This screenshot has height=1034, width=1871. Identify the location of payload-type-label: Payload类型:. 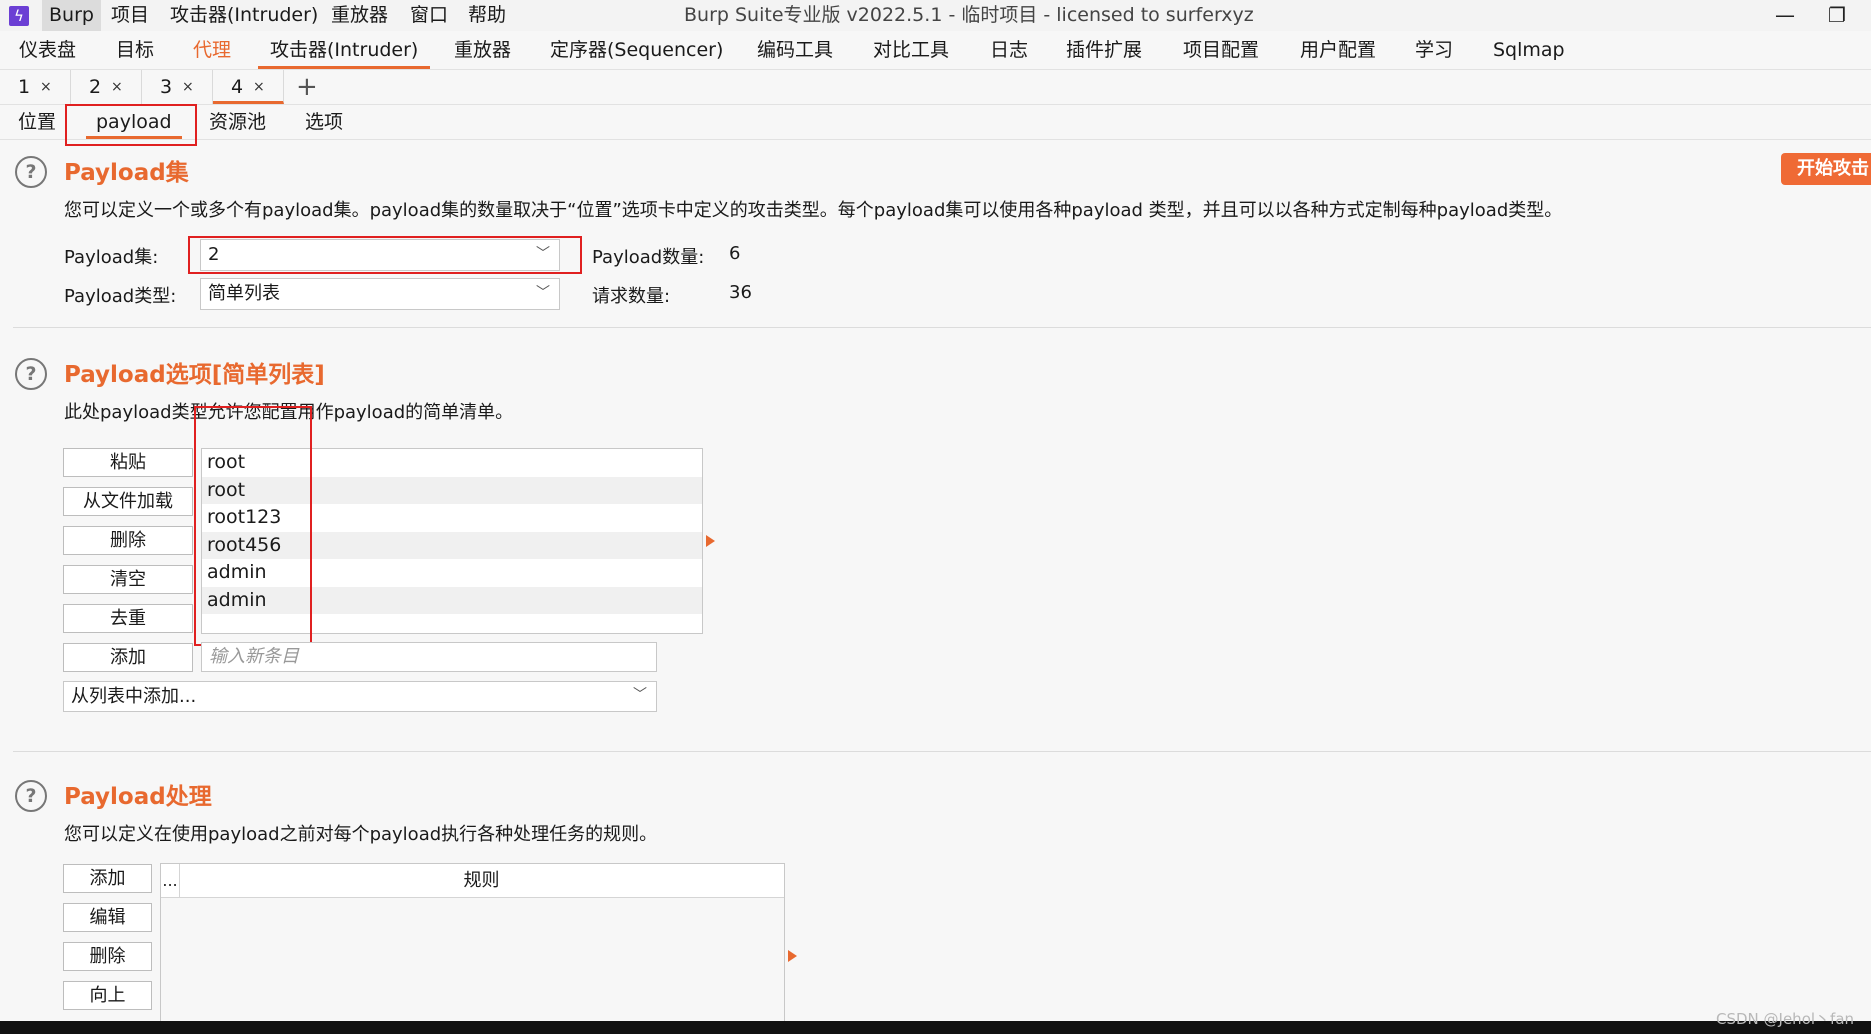
(120, 296).